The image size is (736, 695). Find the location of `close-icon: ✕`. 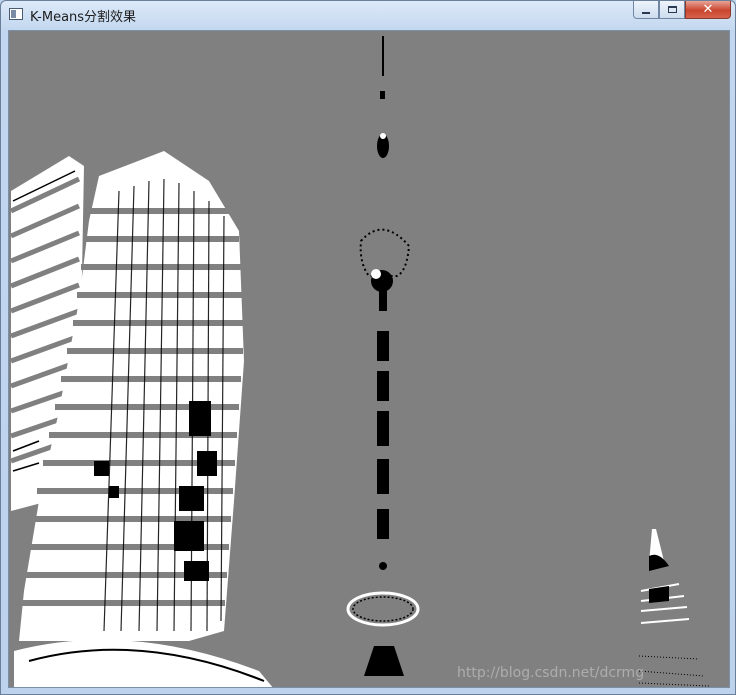

close-icon: ✕ is located at coordinates (708, 9).